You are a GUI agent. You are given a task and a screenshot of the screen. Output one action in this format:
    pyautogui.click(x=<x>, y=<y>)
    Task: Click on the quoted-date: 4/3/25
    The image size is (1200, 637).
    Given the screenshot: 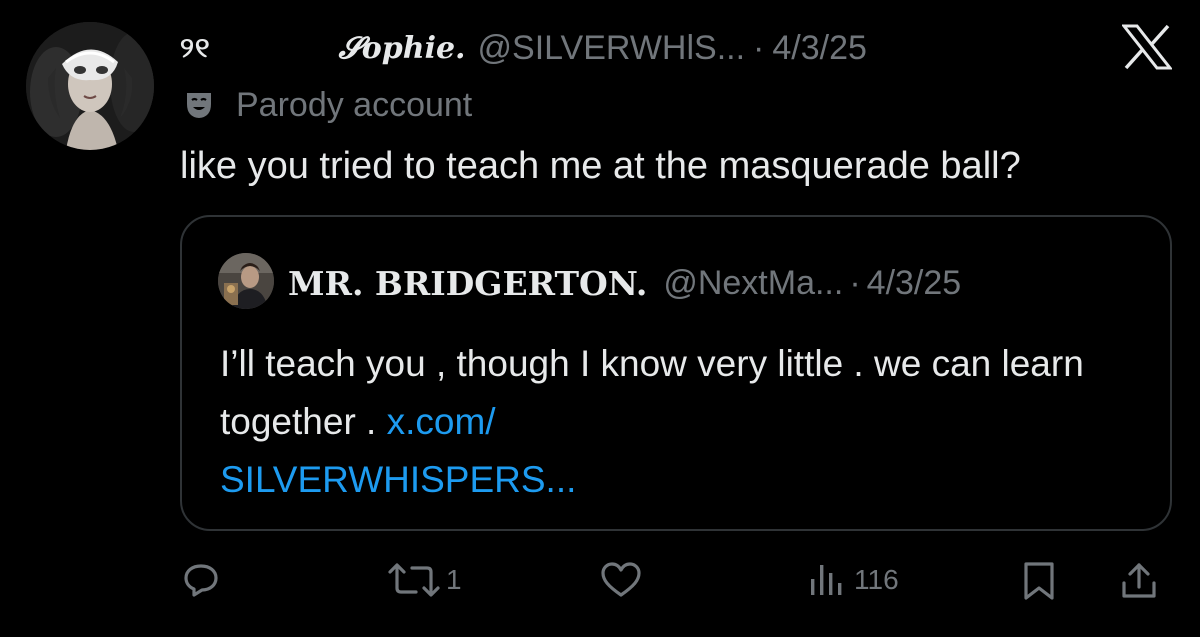 What is the action you would take?
    pyautogui.click(x=914, y=283)
    